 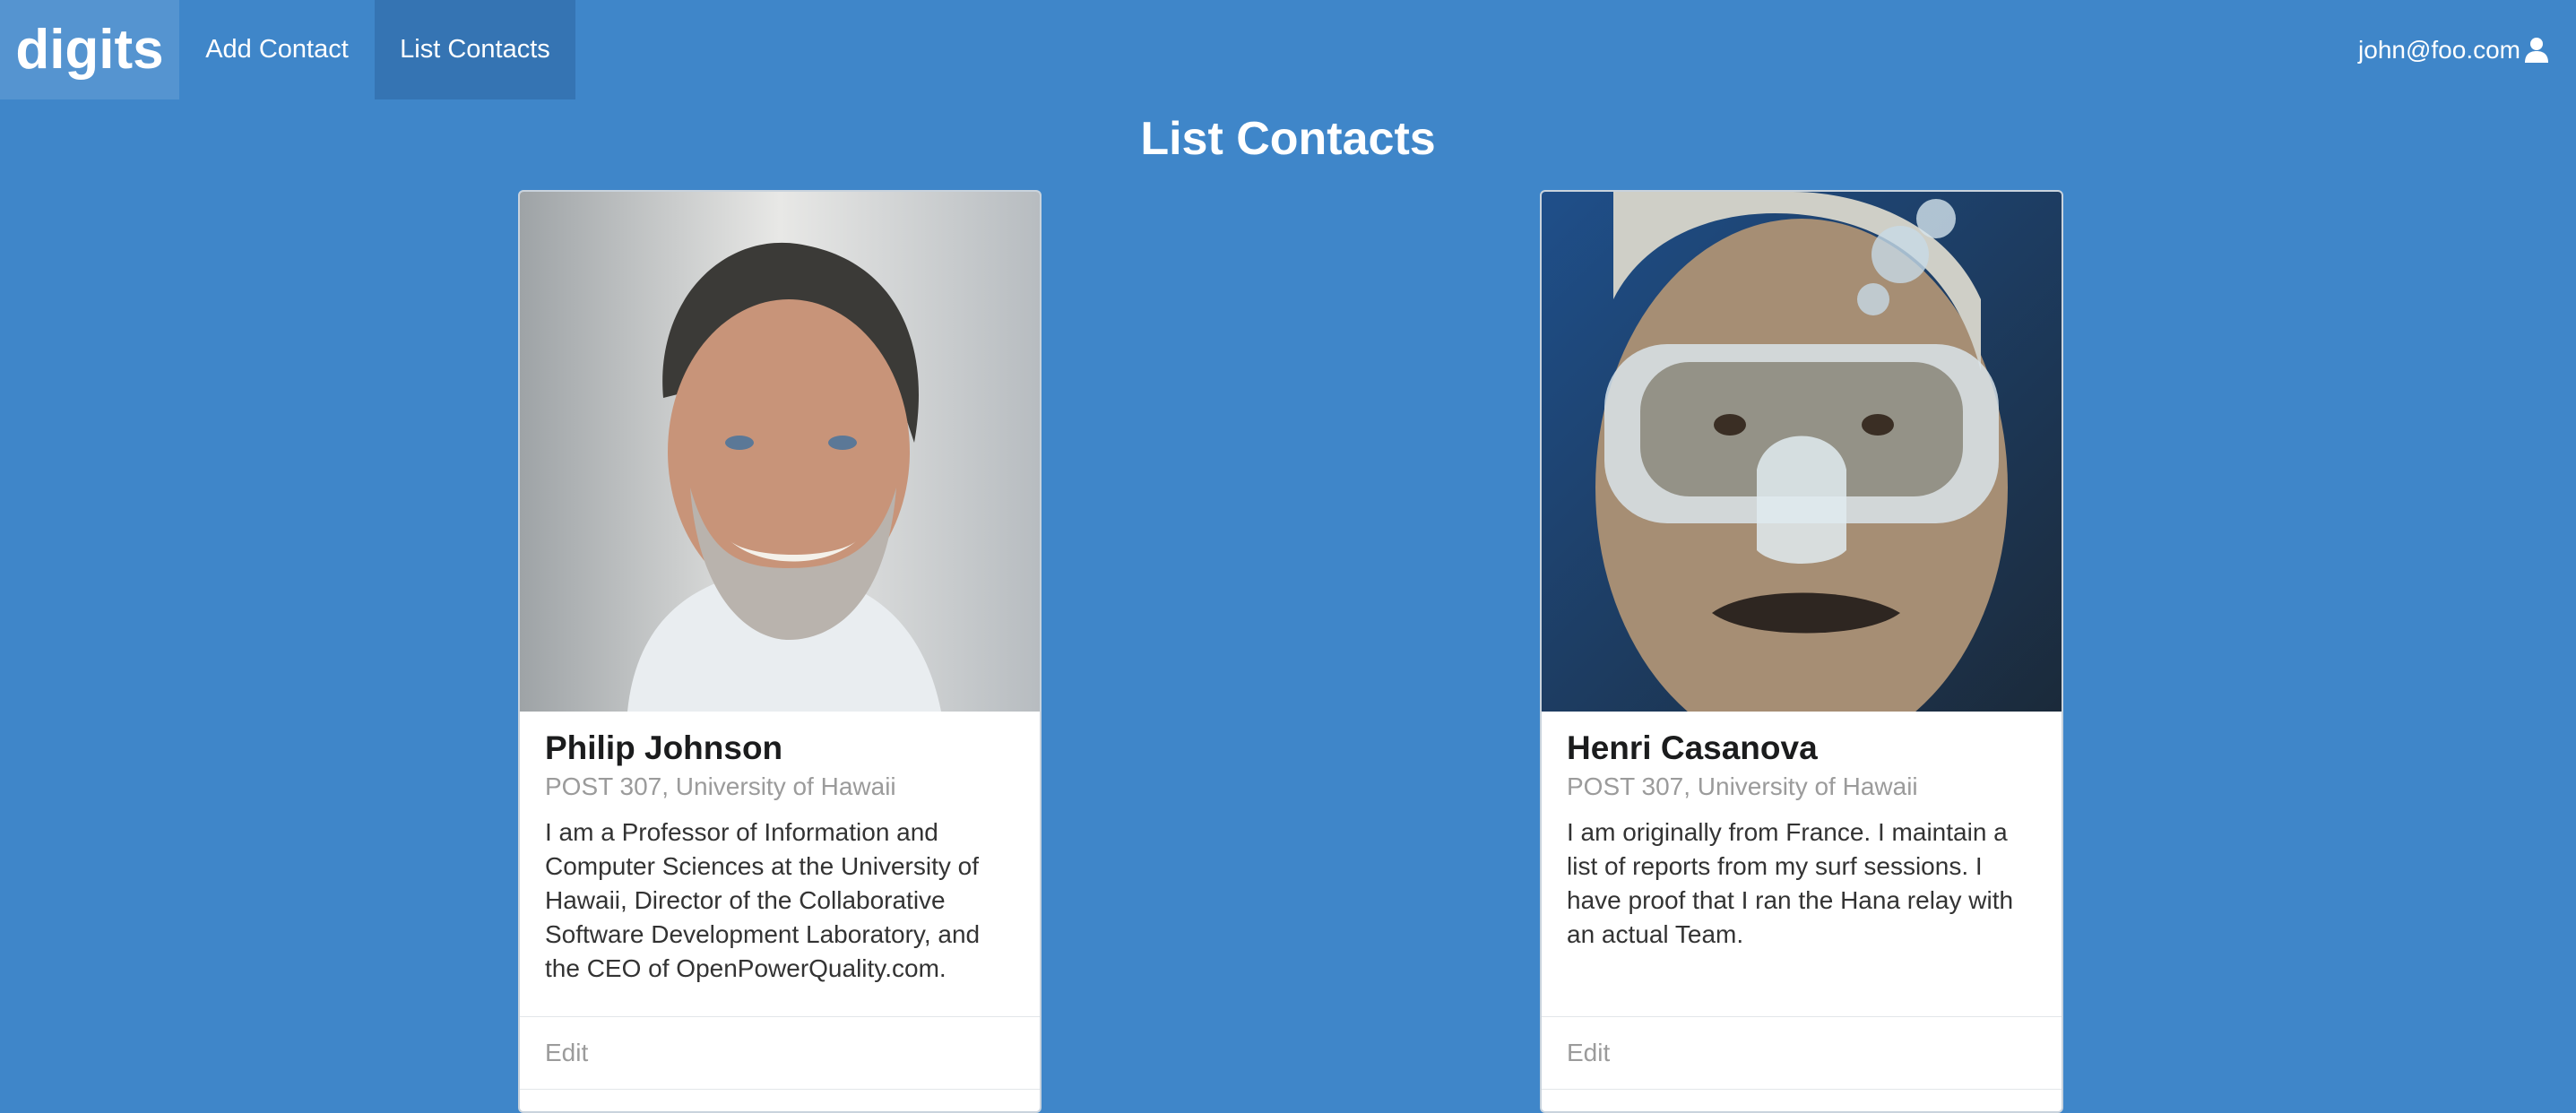 I want to click on brand-logo: digits, so click(x=89, y=49).